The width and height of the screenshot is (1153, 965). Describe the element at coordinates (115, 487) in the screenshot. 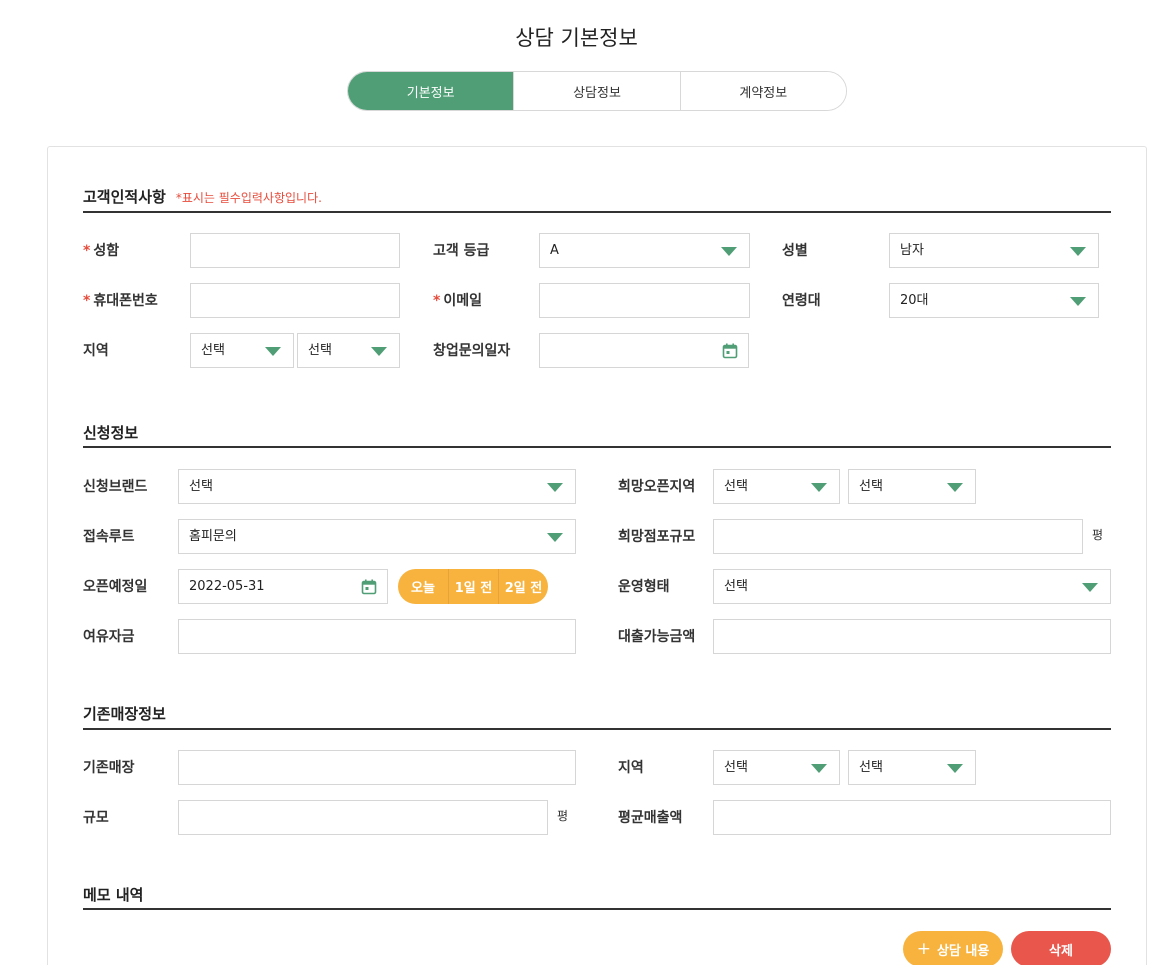

I see `brand-label: 신청브랜드` at that location.